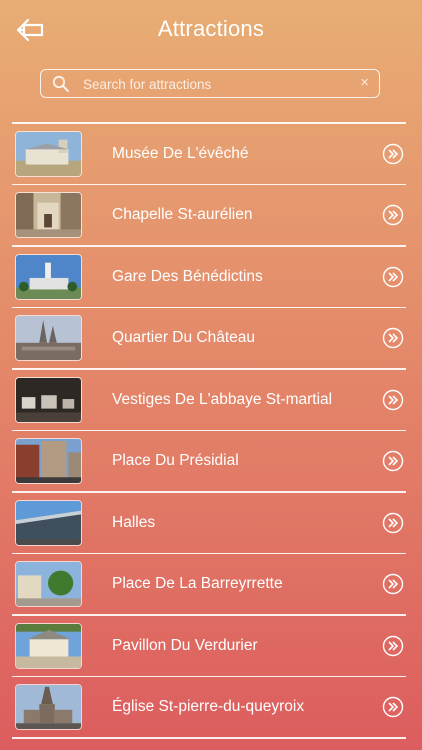 Image resolution: width=422 pixels, height=750 pixels. I want to click on list-item: Place De La Barreyrrette, so click(209, 584).